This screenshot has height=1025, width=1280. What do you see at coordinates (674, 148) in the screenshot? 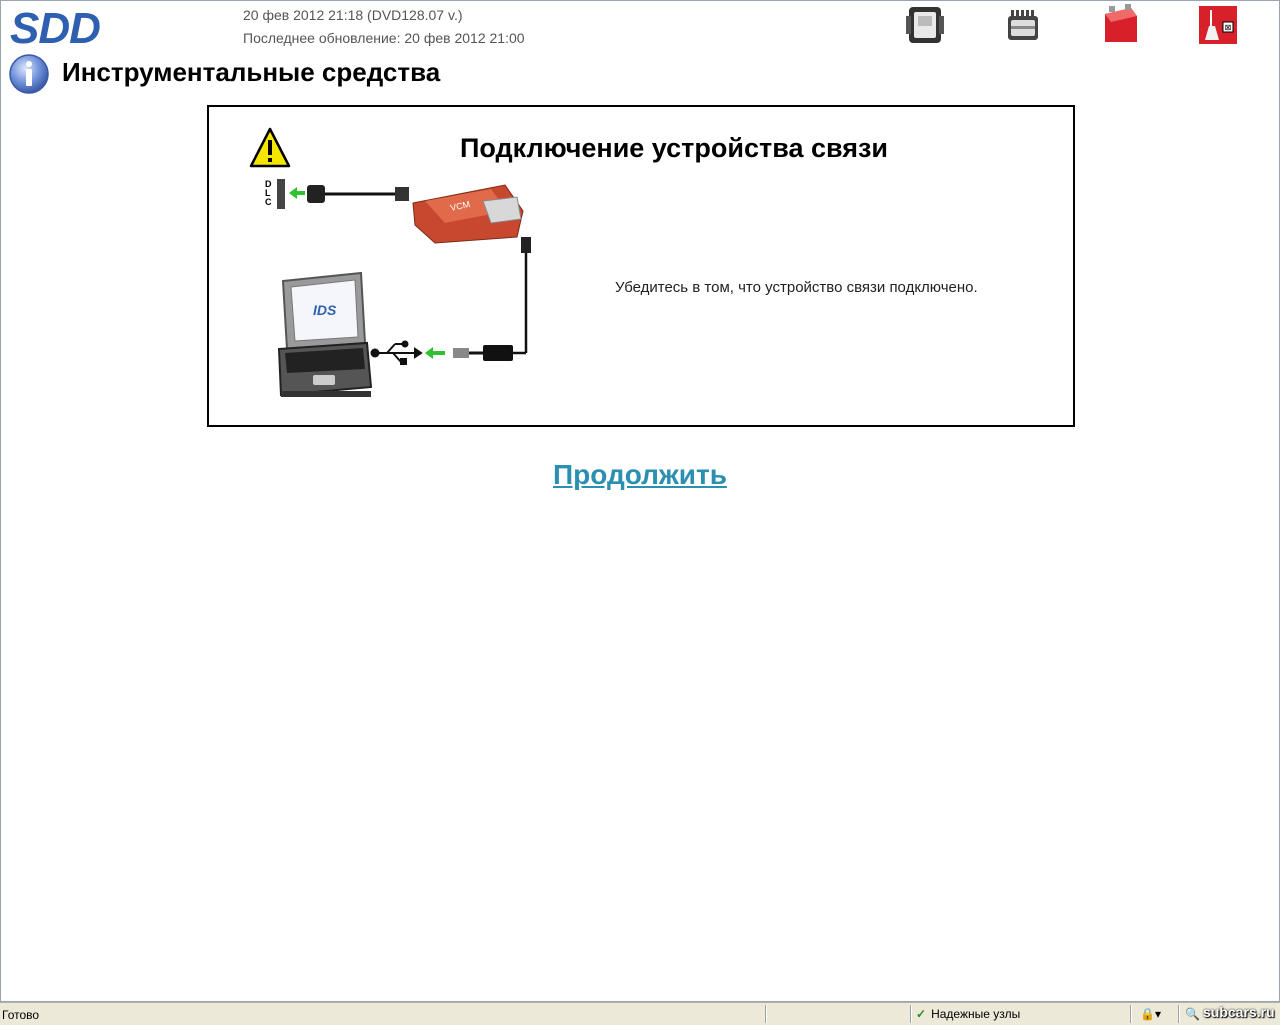
I see `panel-title: Подключение устройства связи` at bounding box center [674, 148].